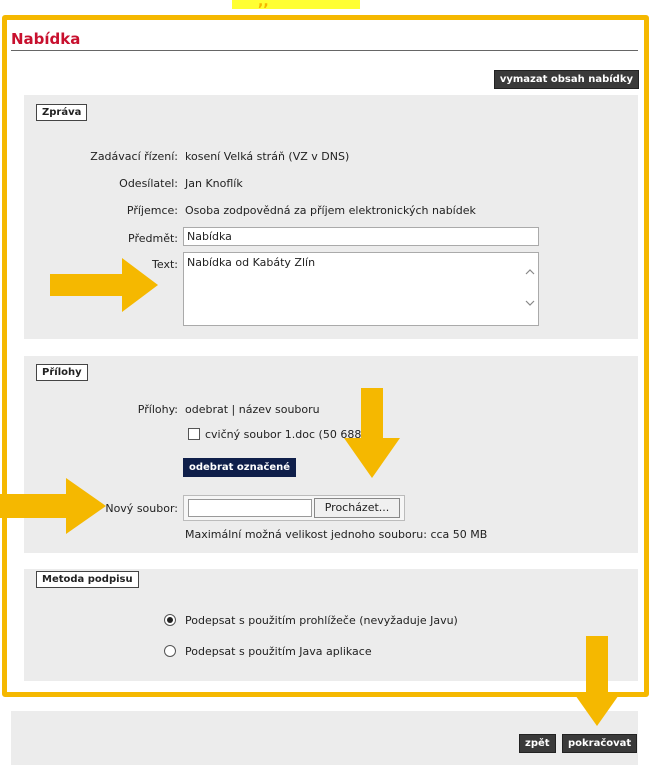 This screenshot has height=765, width=649. Describe the element at coordinates (194, 434) in the screenshot. I see `file-checkbox` at that location.